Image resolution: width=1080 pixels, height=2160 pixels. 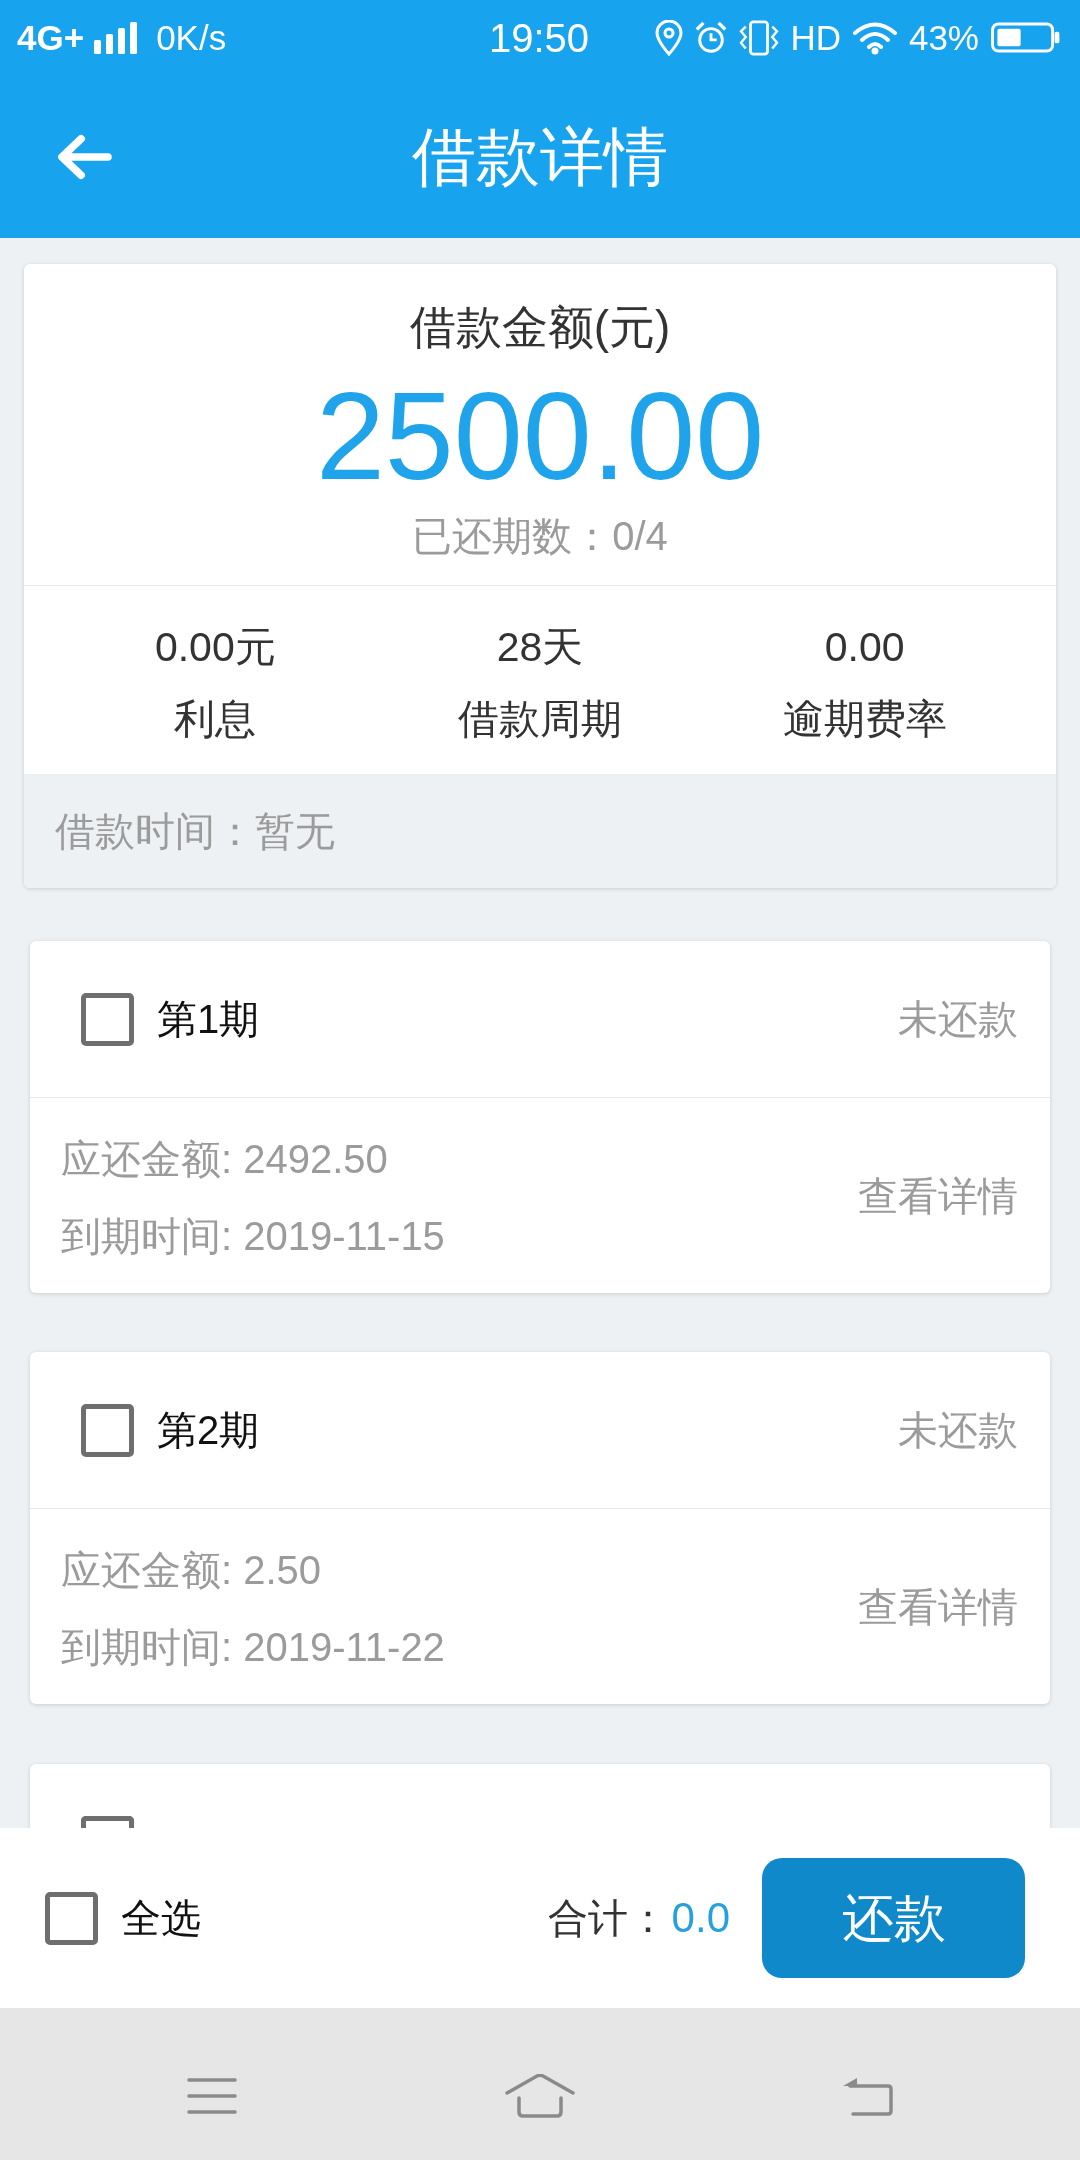 What do you see at coordinates (669, 37) in the screenshot?
I see `location-icon` at bounding box center [669, 37].